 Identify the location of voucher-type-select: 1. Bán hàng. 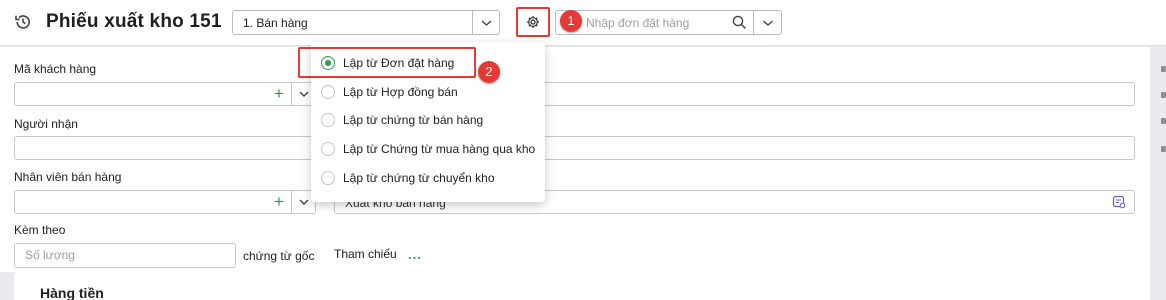
(366, 22).